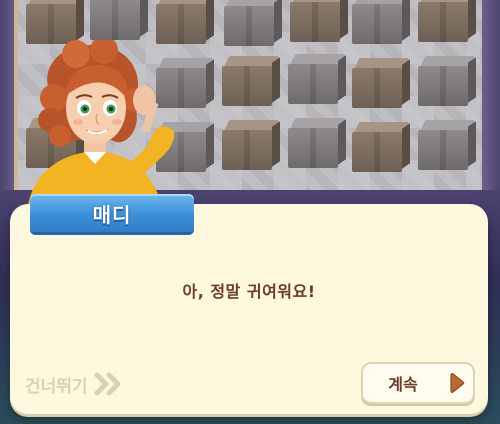 The width and height of the screenshot is (500, 424). What do you see at coordinates (56, 386) in the screenshot?
I see `skip-label: 건너뛰기` at bounding box center [56, 386].